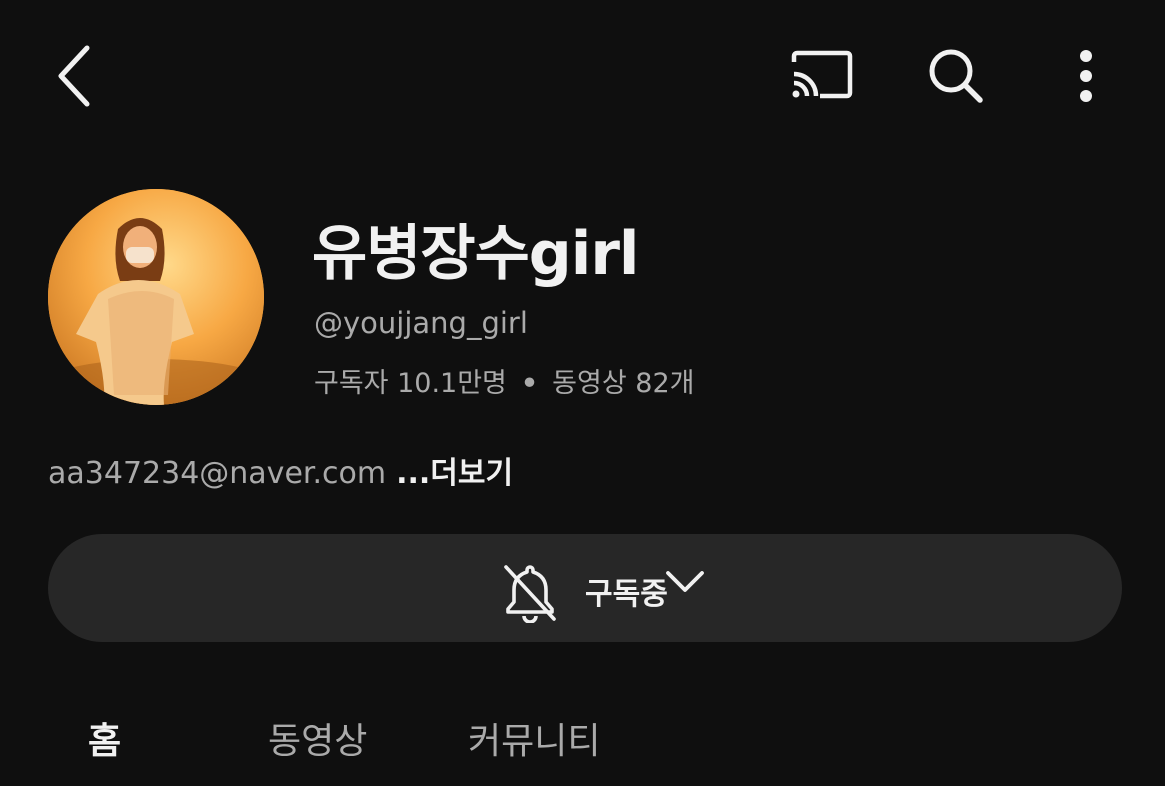  What do you see at coordinates (454, 473) in the screenshot?
I see `more-link: ...더보기` at bounding box center [454, 473].